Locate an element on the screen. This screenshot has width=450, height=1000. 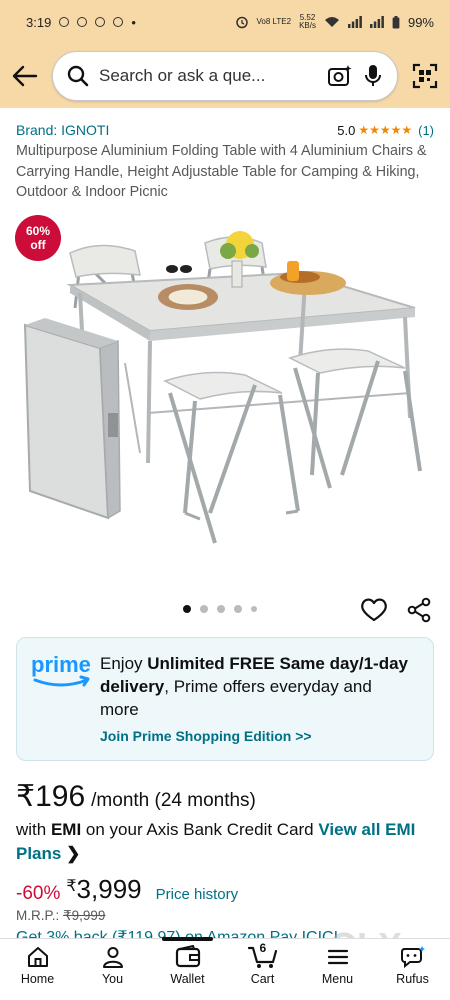
nav-label: Home is located at coordinates (37, 979).